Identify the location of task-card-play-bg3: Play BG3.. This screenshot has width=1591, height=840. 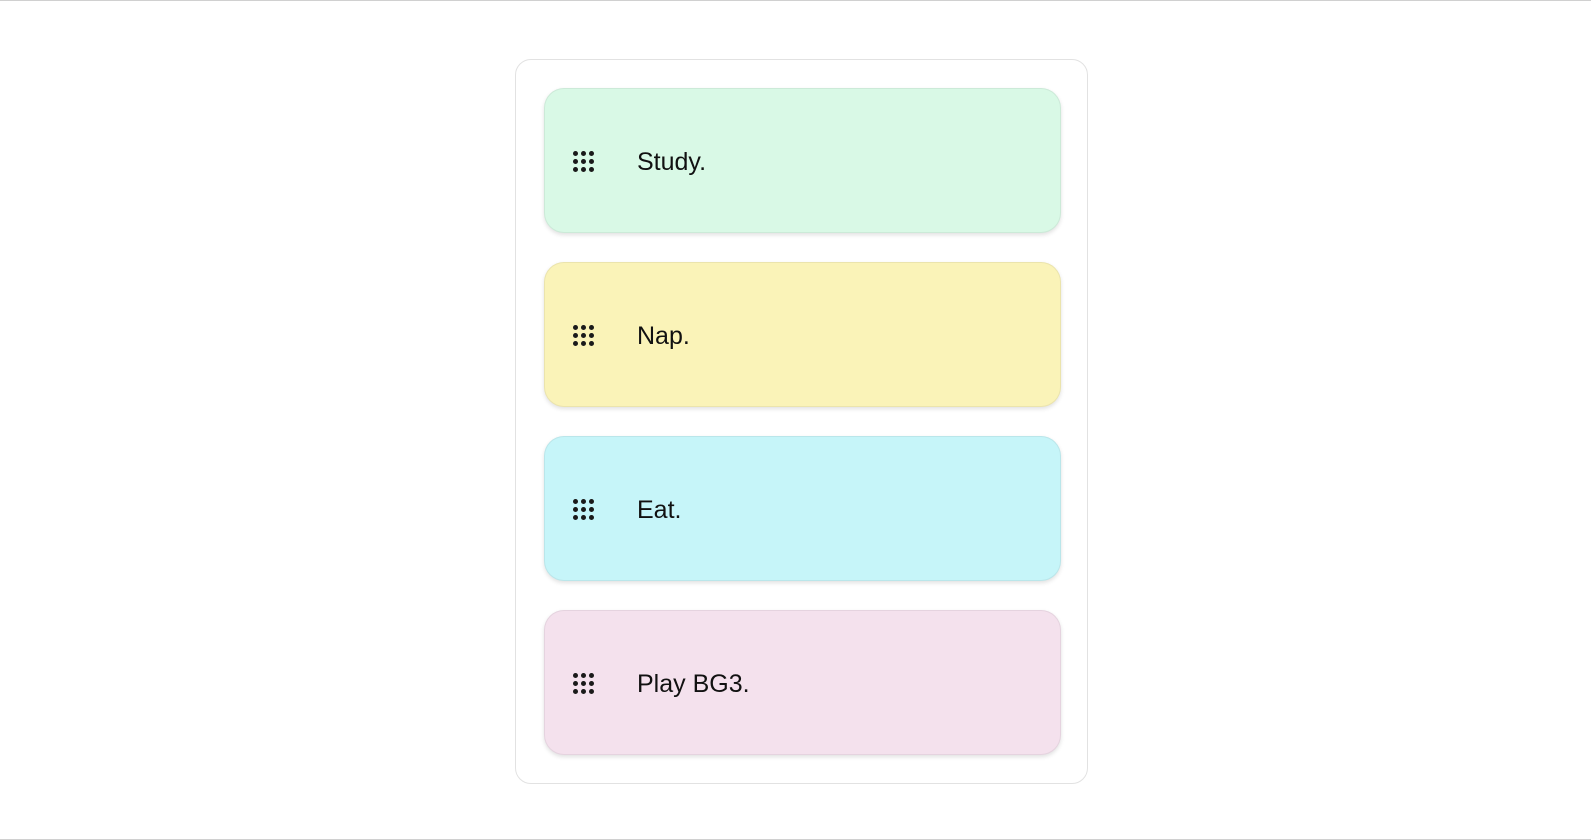
(802, 682).